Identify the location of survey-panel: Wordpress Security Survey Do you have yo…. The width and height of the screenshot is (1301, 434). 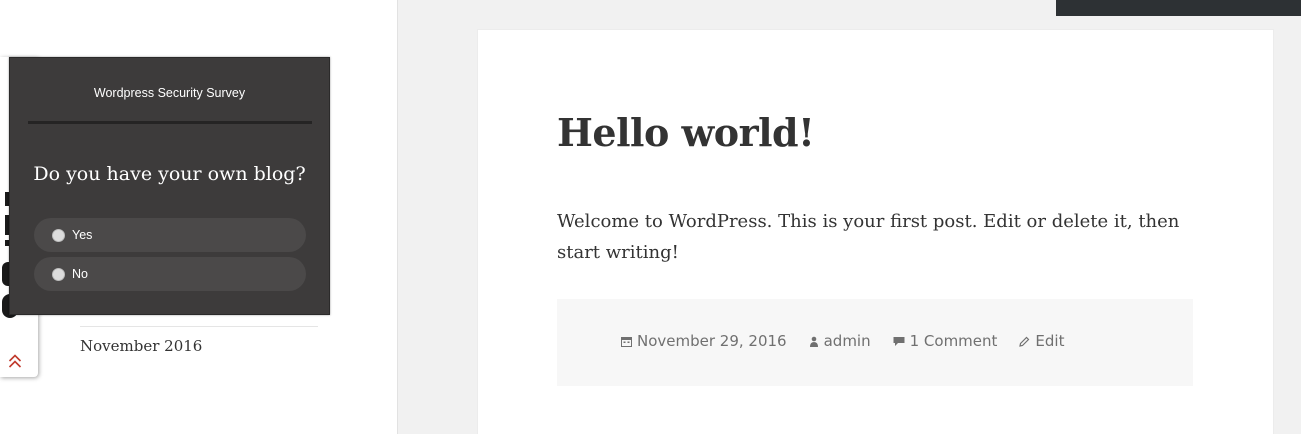
(169, 186).